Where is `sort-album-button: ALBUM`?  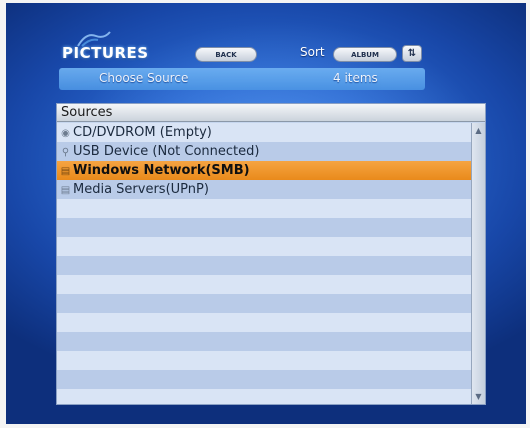 sort-album-button: ALBUM is located at coordinates (365, 54).